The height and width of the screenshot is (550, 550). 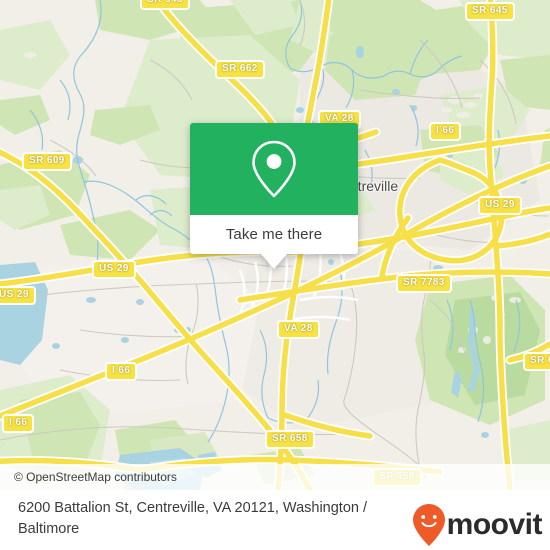 I want to click on road-shield: SR 658, so click(x=290, y=439).